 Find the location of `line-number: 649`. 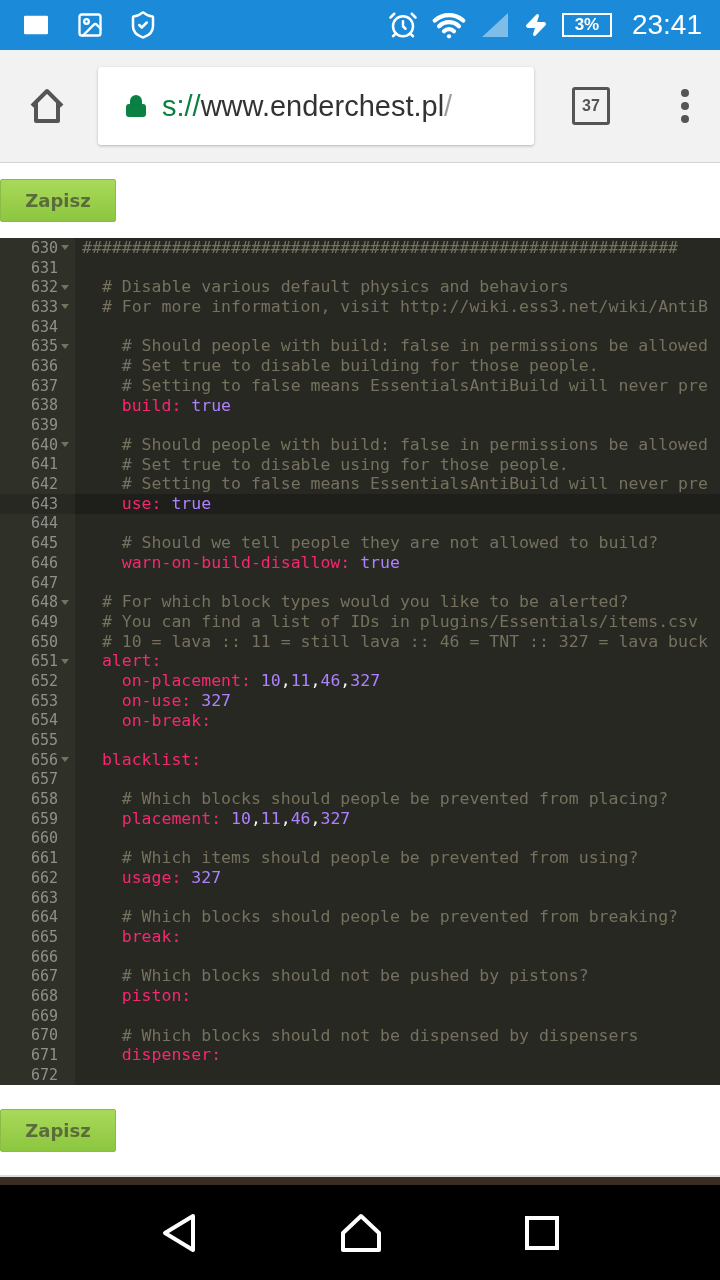

line-number: 649 is located at coordinates (44, 621).